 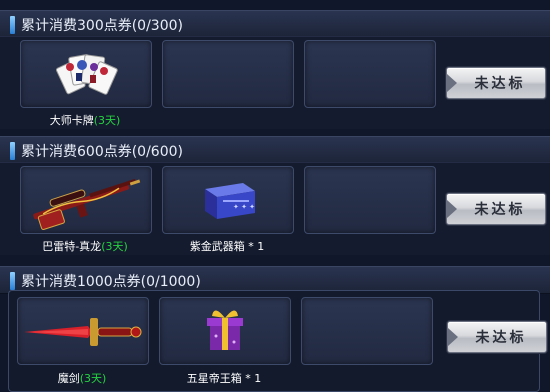 I want to click on reward-slot: ✦ ✦ ✦, so click(x=228, y=200).